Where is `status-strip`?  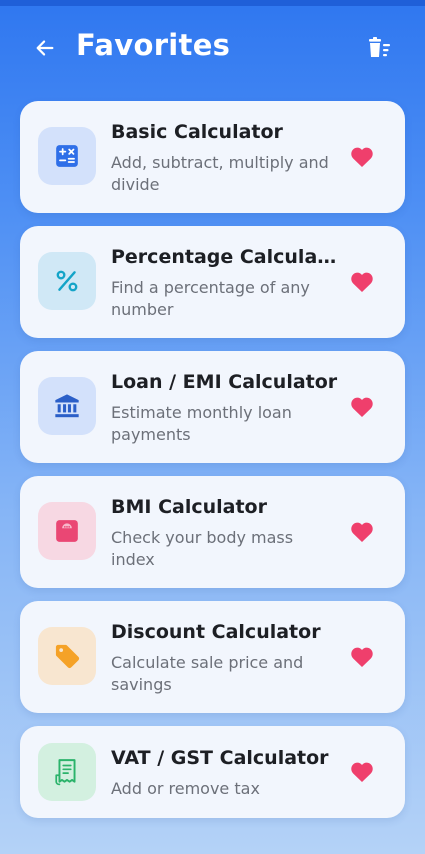 status-strip is located at coordinates (212, 3).